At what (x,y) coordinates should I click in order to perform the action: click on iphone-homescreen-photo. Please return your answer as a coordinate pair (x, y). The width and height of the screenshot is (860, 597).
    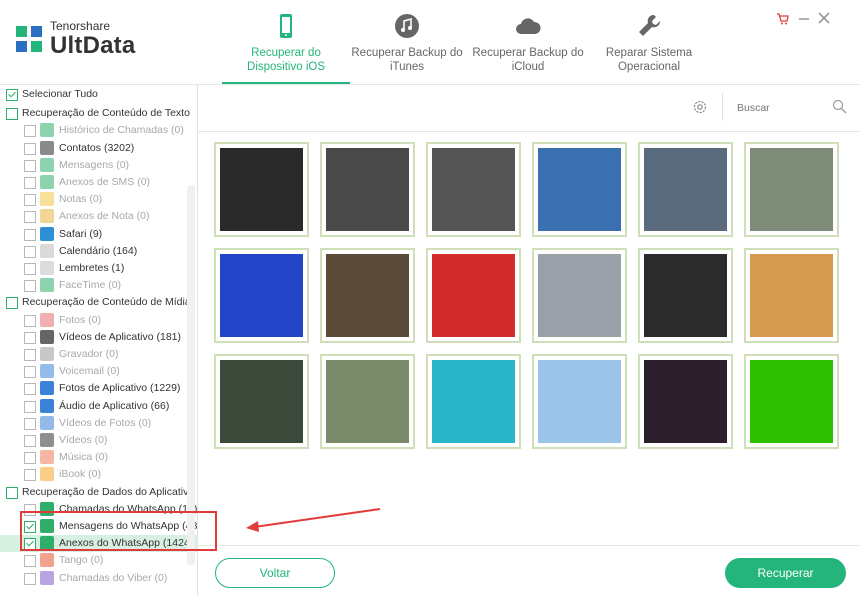
    Looking at the image, I should click on (579, 189).